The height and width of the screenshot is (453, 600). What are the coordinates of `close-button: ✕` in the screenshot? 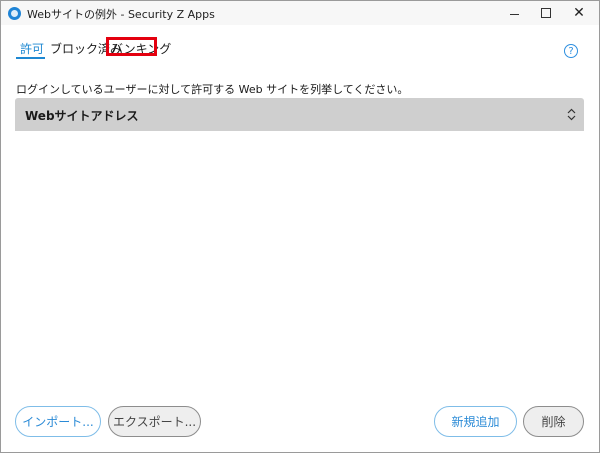 It's located at (579, 13).